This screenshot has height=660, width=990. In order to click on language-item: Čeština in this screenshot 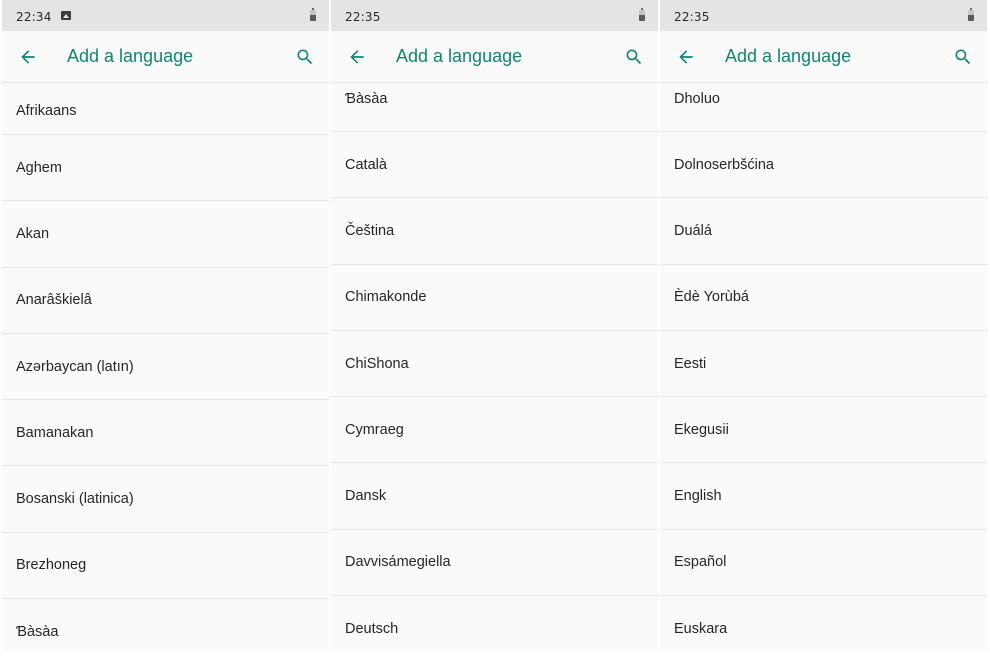, I will do `click(494, 231)`.